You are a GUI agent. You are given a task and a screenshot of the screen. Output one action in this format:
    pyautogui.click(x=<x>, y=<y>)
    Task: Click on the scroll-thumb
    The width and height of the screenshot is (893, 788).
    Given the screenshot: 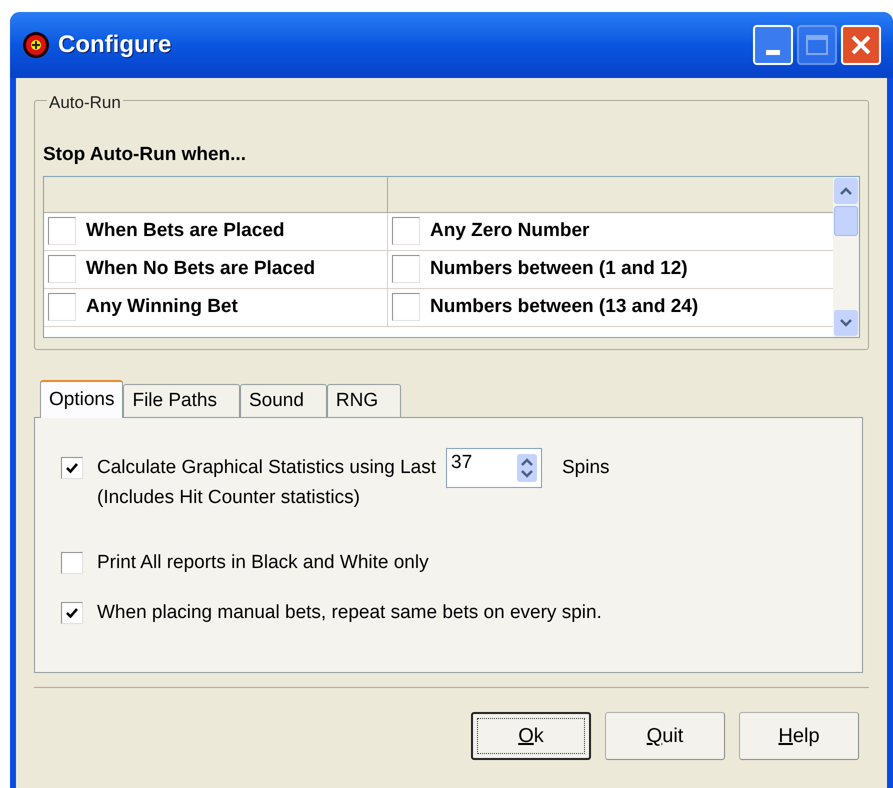 What is the action you would take?
    pyautogui.click(x=846, y=221)
    